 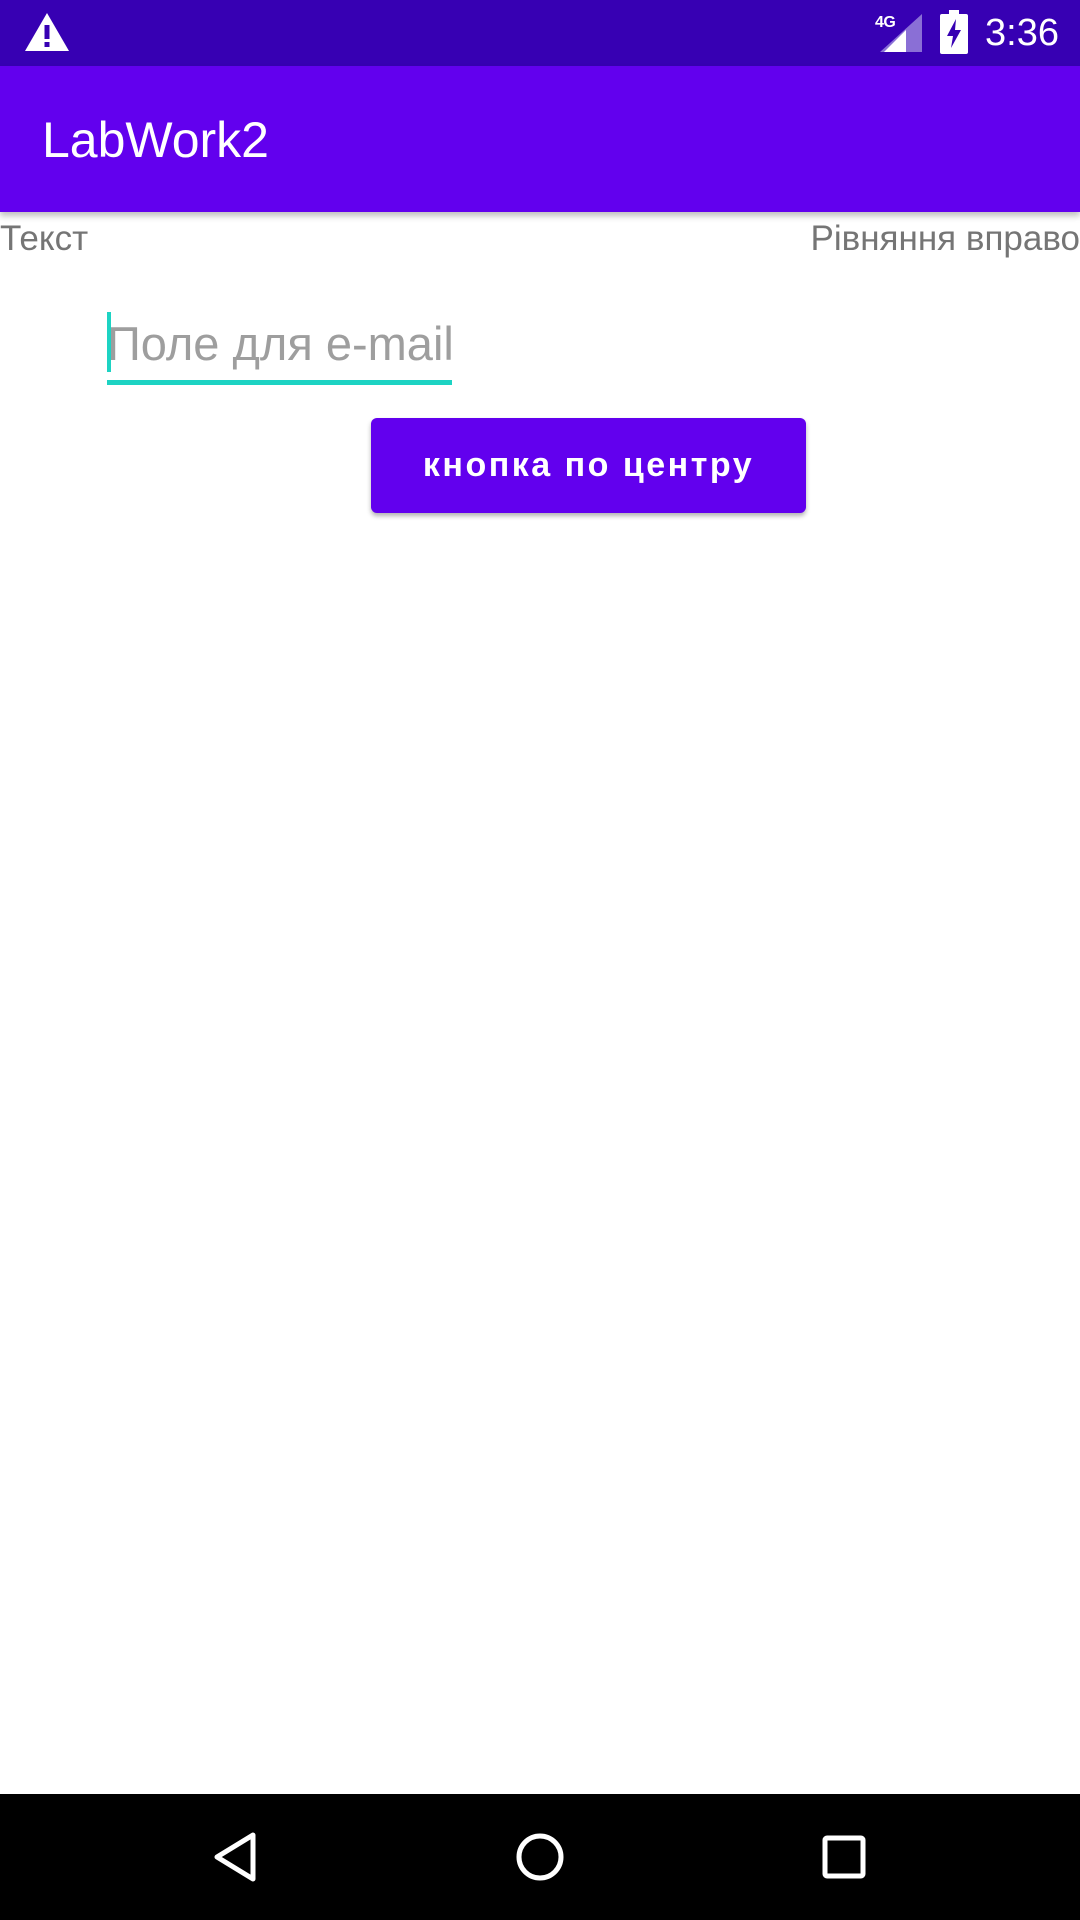 I want to click on home-icon, so click(x=540, y=1857).